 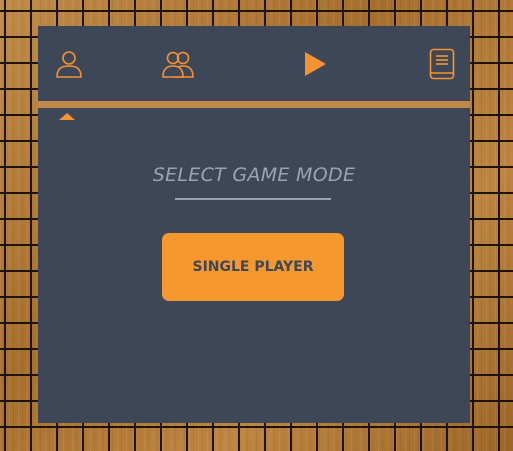 I want to click on title-underline, so click(x=253, y=199).